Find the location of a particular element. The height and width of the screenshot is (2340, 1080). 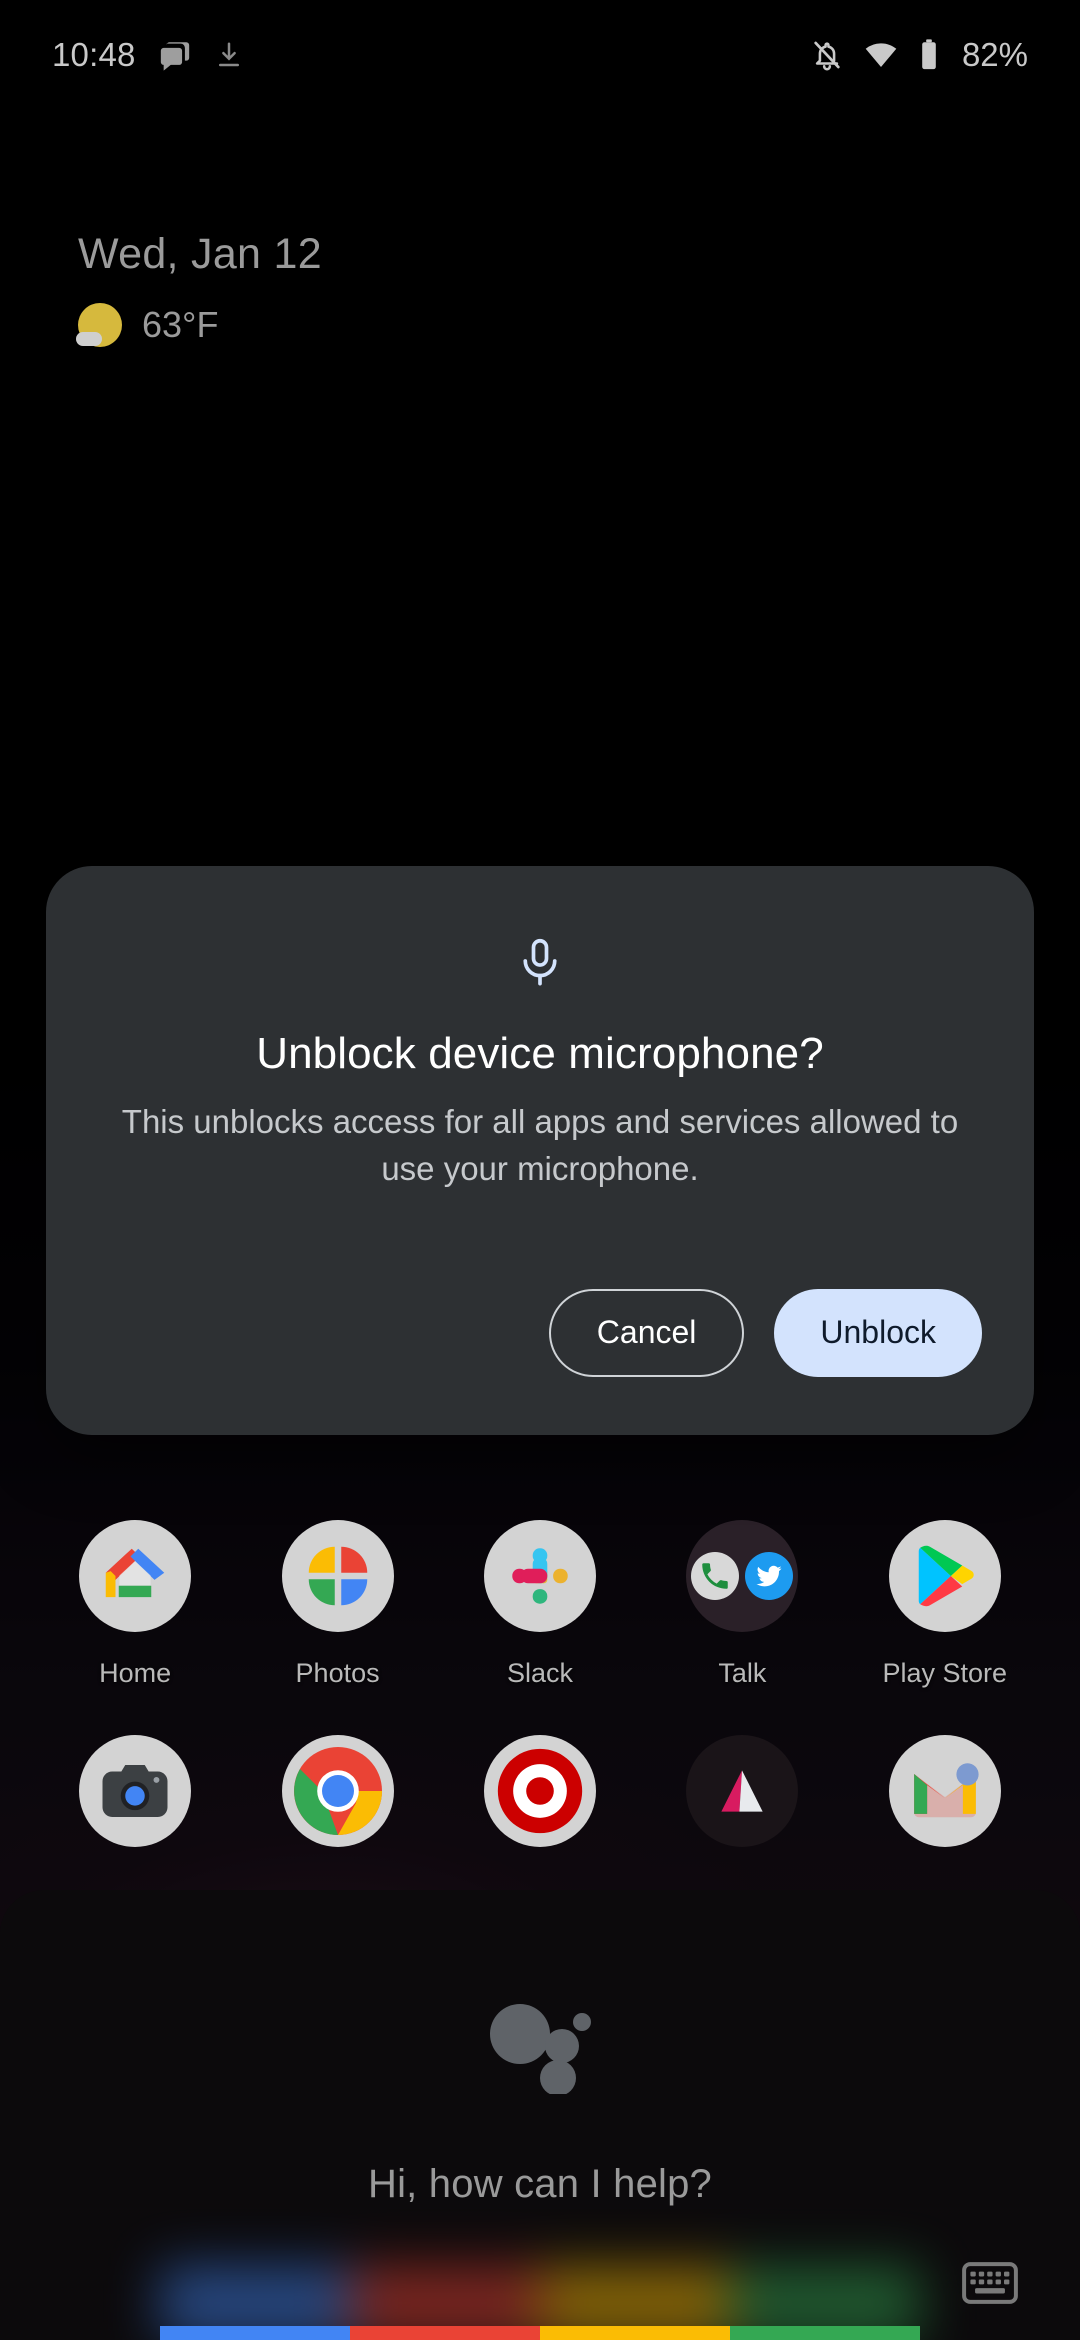

status-bar-clock: 10:48 is located at coordinates (94, 54).